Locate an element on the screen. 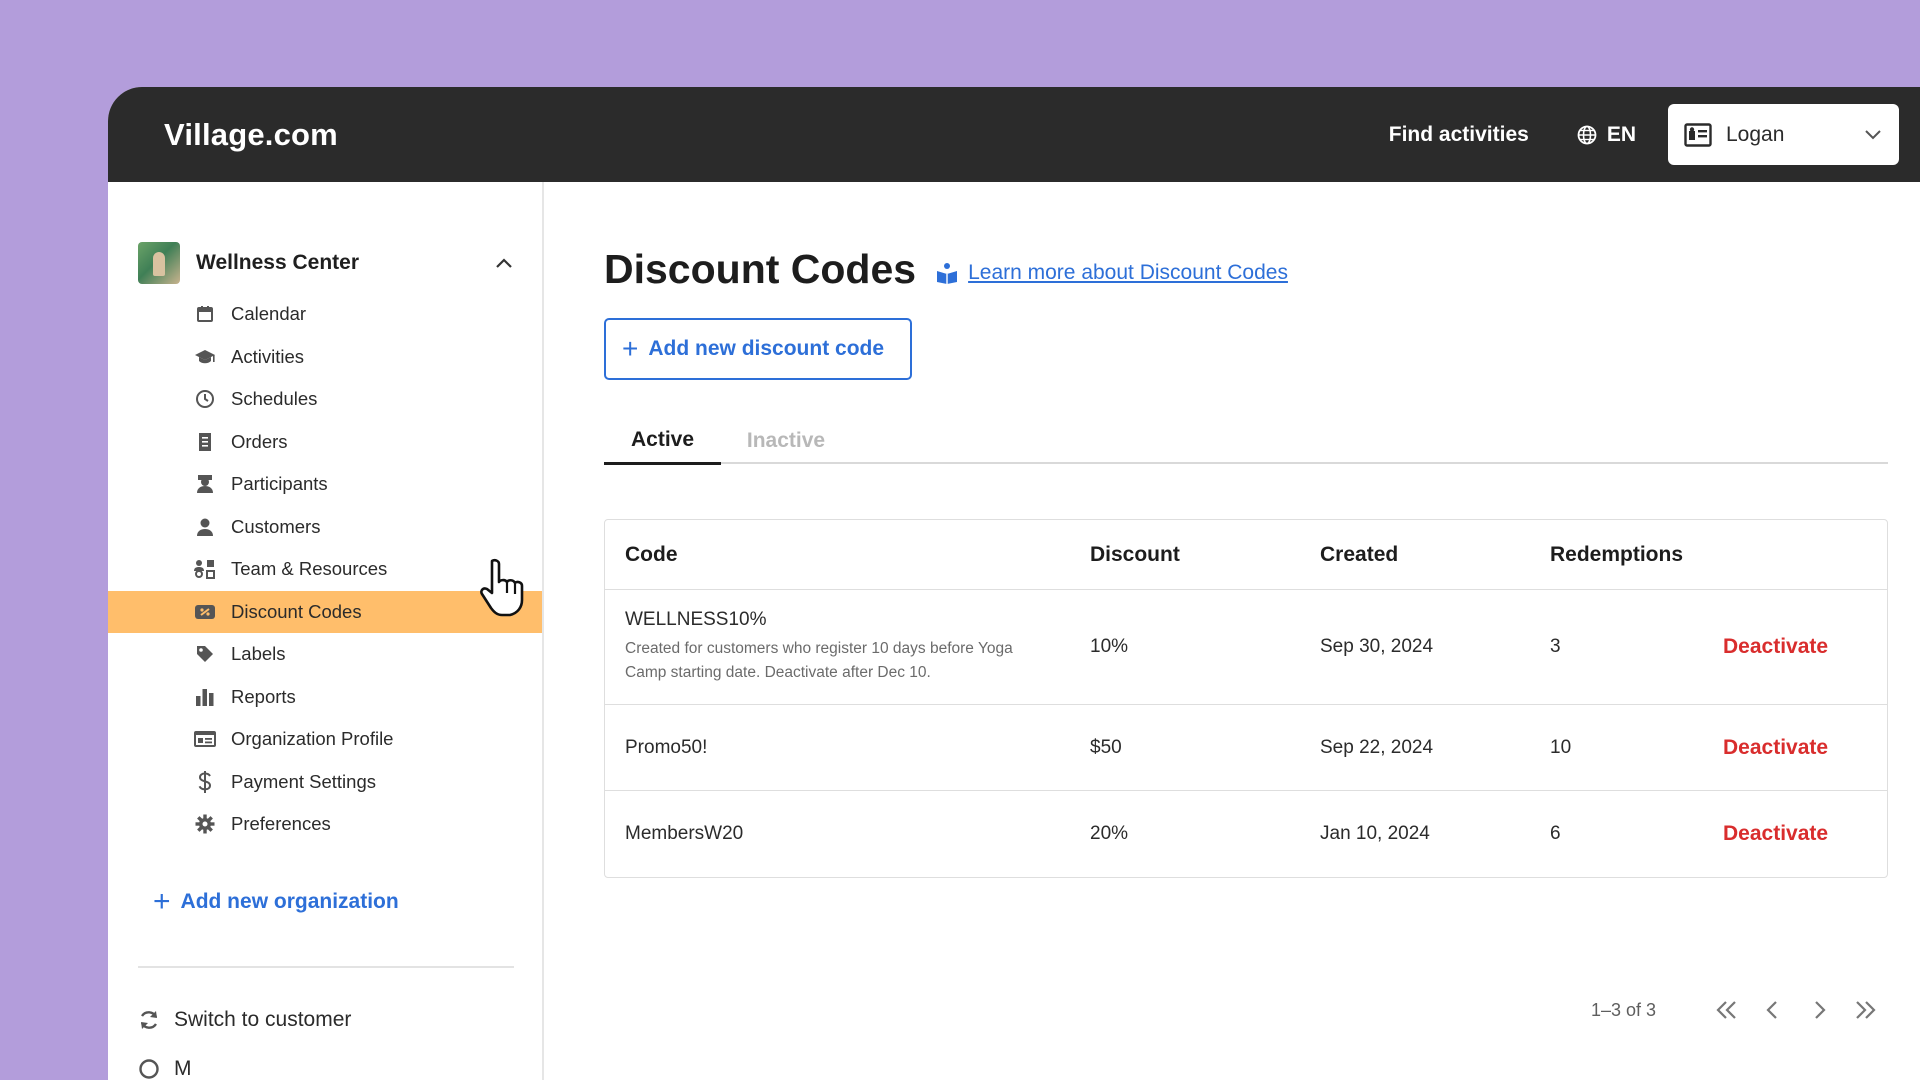 The height and width of the screenshot is (1080, 1920). next-page-button is located at coordinates (1819, 1010).